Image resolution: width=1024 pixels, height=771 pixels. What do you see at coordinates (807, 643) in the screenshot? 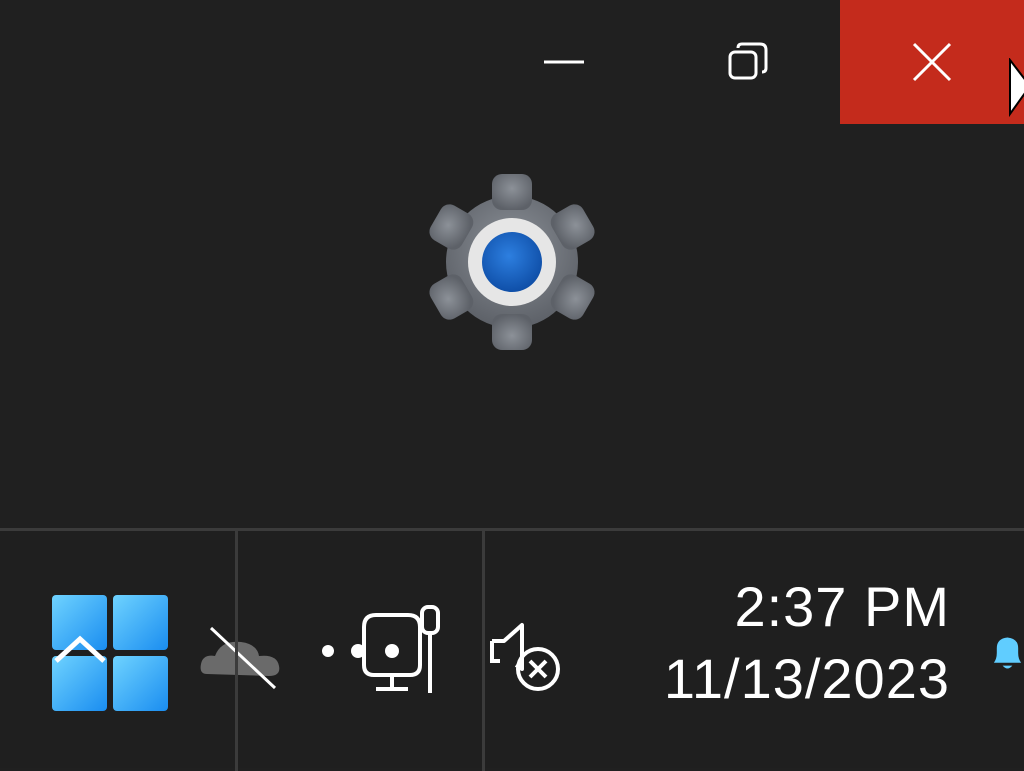
I see `taskbar-clock: 2:37 PM 11/13/2023` at bounding box center [807, 643].